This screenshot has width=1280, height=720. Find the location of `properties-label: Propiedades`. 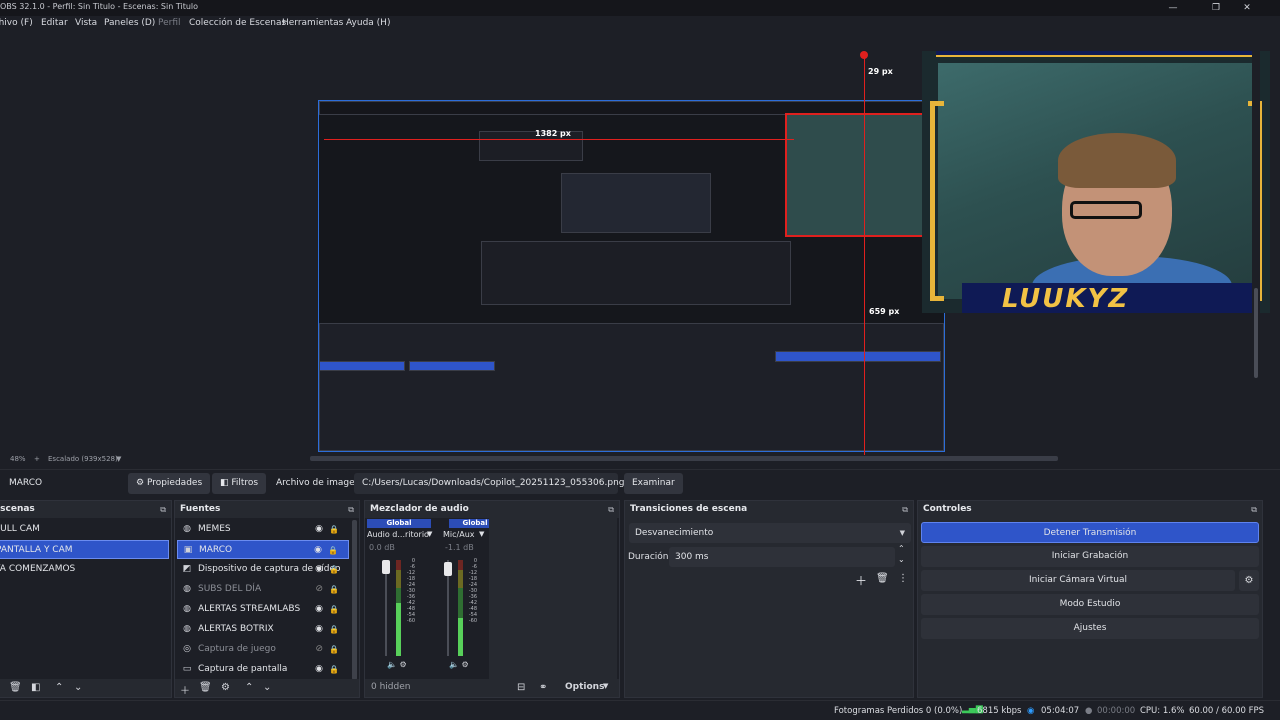

properties-label: Propiedades is located at coordinates (174, 483).